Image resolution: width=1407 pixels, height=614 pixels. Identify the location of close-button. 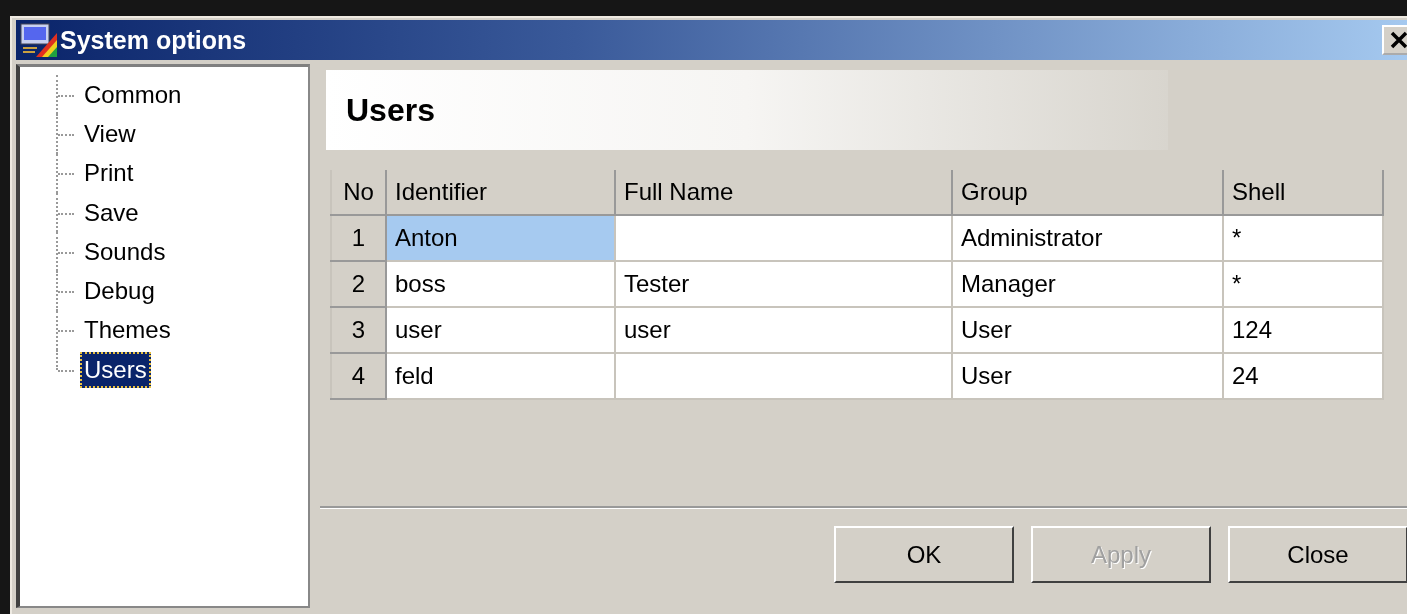
(1394, 40).